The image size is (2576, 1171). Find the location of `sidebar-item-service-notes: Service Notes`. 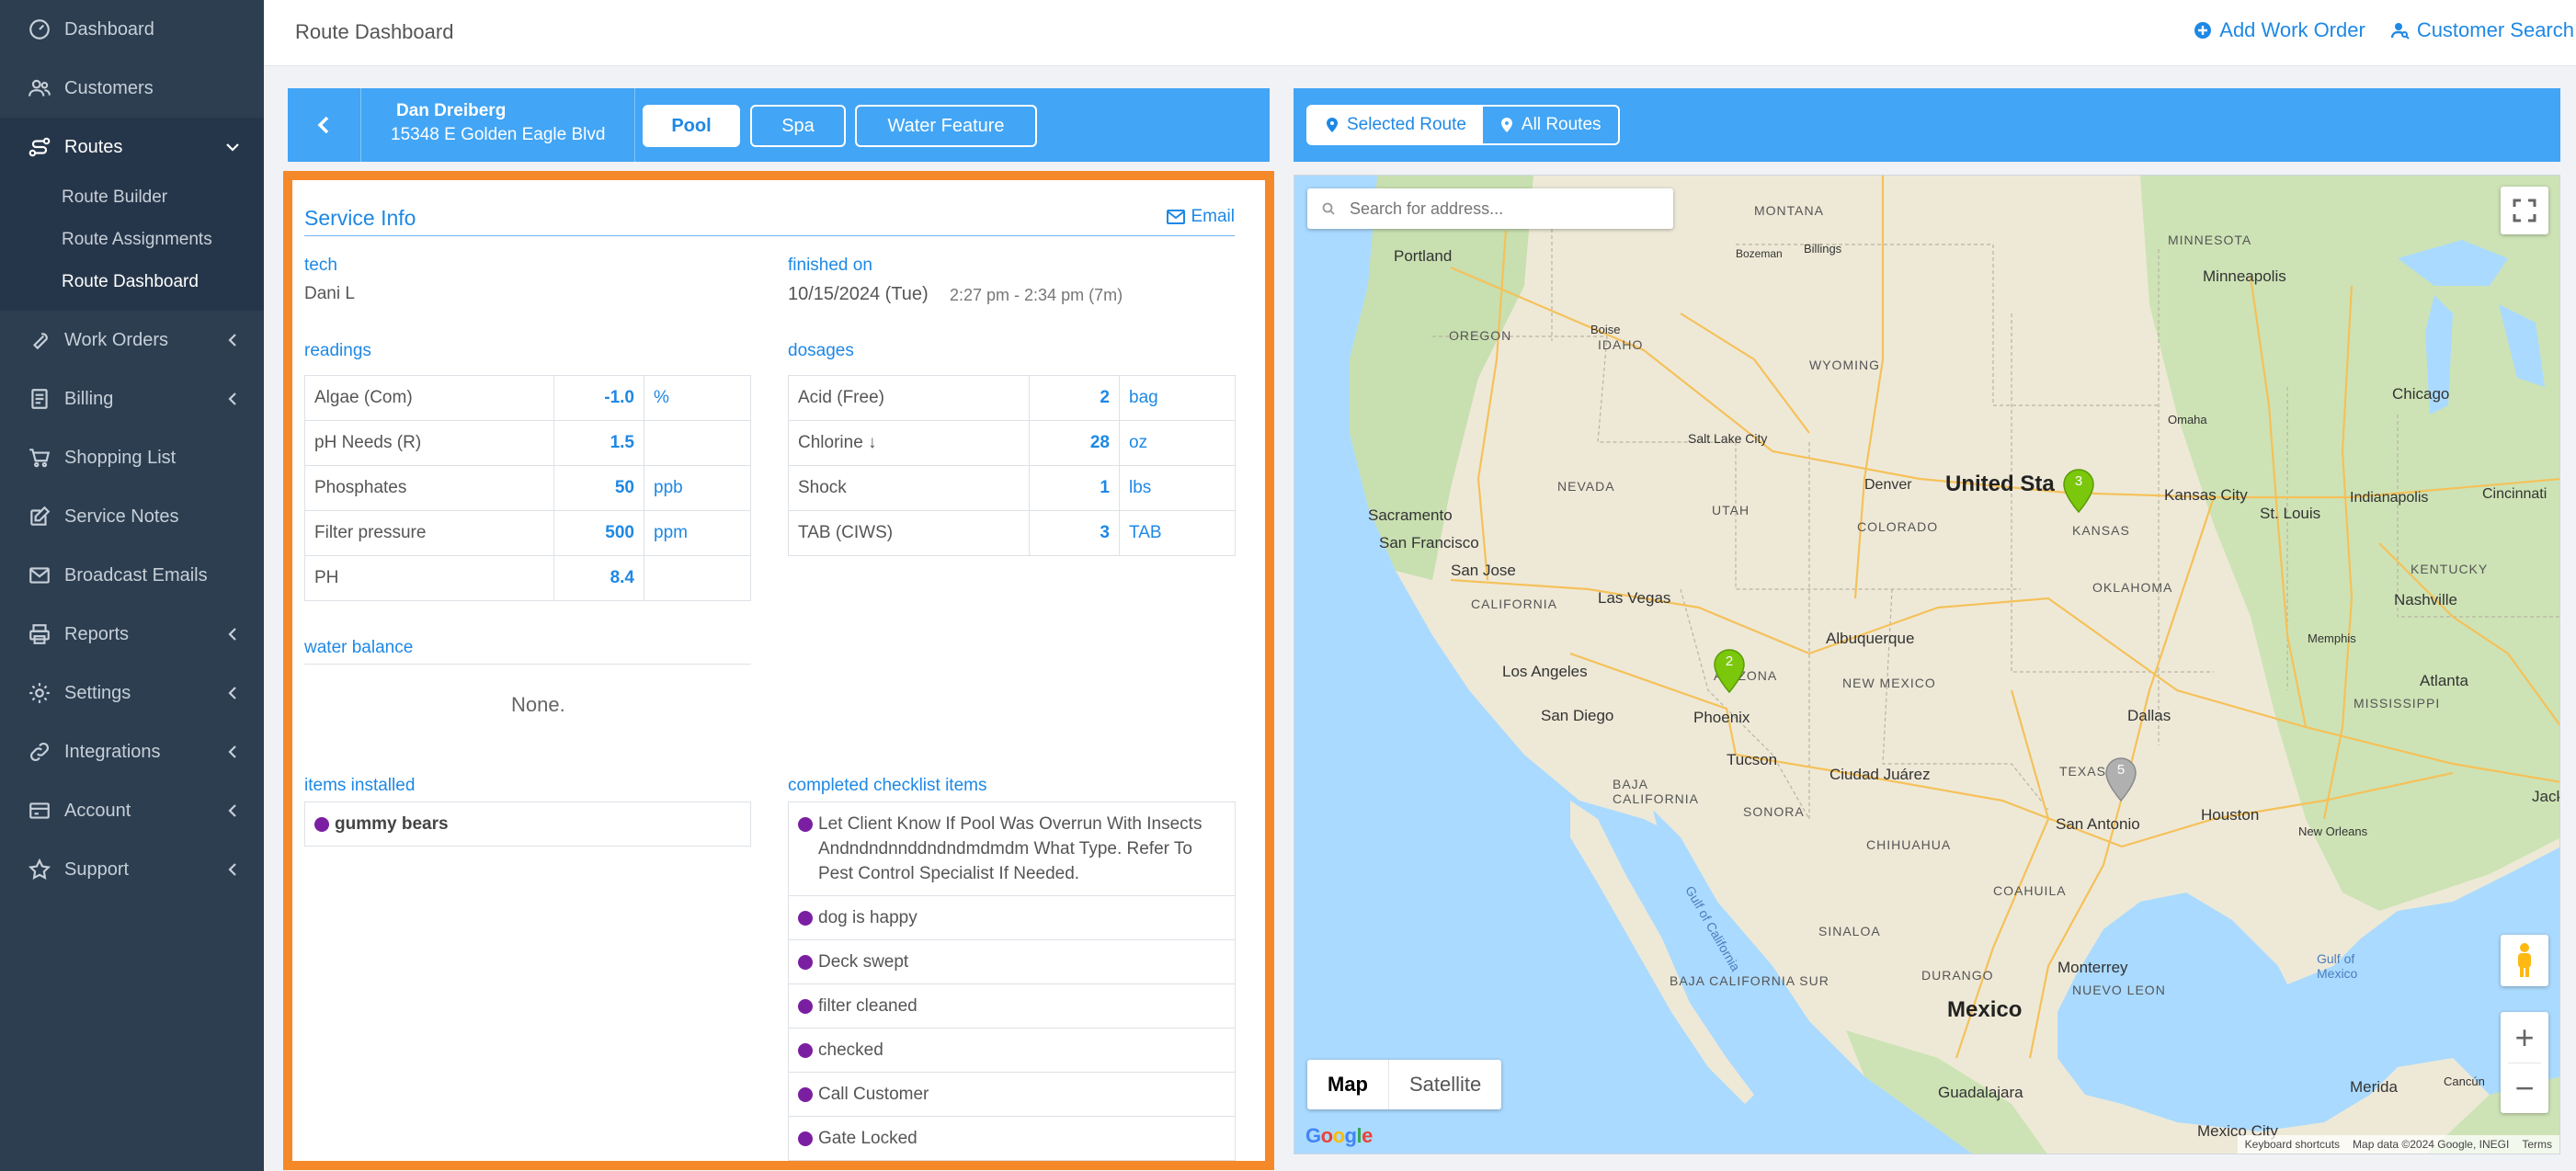

sidebar-item-service-notes: Service Notes is located at coordinates (132, 516).